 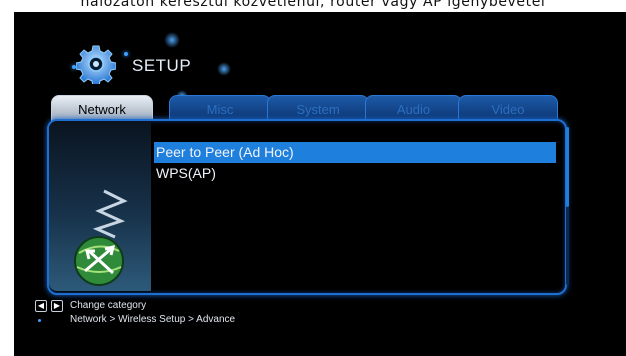 I want to click on menu-item-wps: WPS(AP), so click(x=355, y=173).